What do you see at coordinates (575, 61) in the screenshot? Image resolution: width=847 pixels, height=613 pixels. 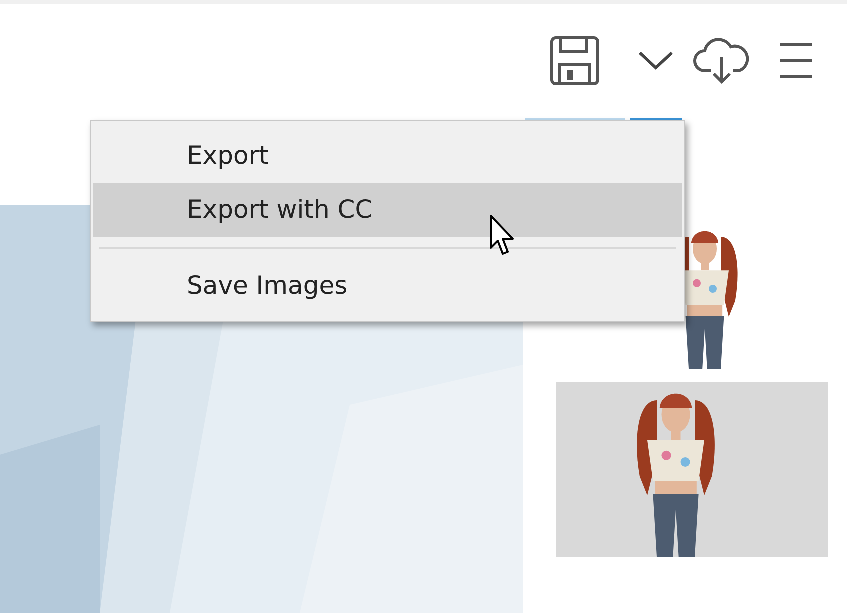 I see `save-icon` at bounding box center [575, 61].